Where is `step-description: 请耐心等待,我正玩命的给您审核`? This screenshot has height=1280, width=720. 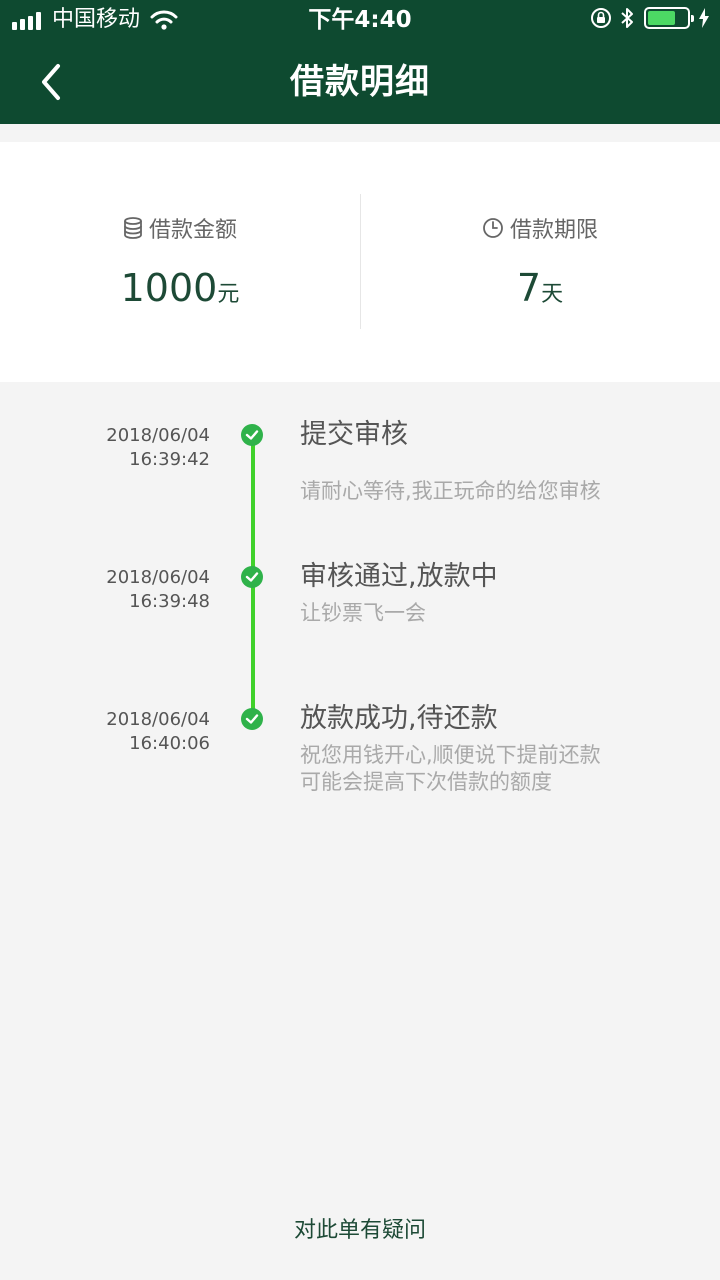
step-description: 请耐心等待,我正玩命的给您审核 is located at coordinates (450, 491).